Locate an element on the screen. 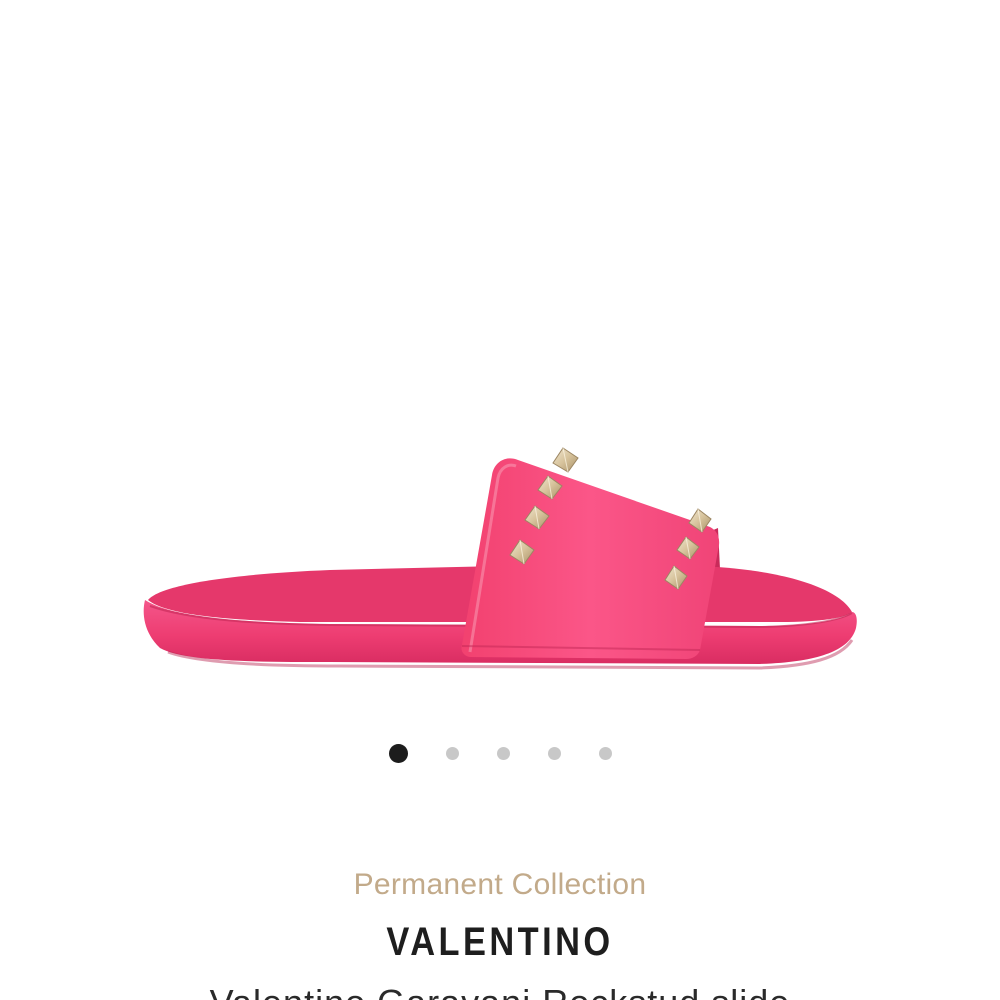 The image size is (1000, 1000). product-title: Valentino Garavani Rockstud slide is located at coordinates (500, 991).